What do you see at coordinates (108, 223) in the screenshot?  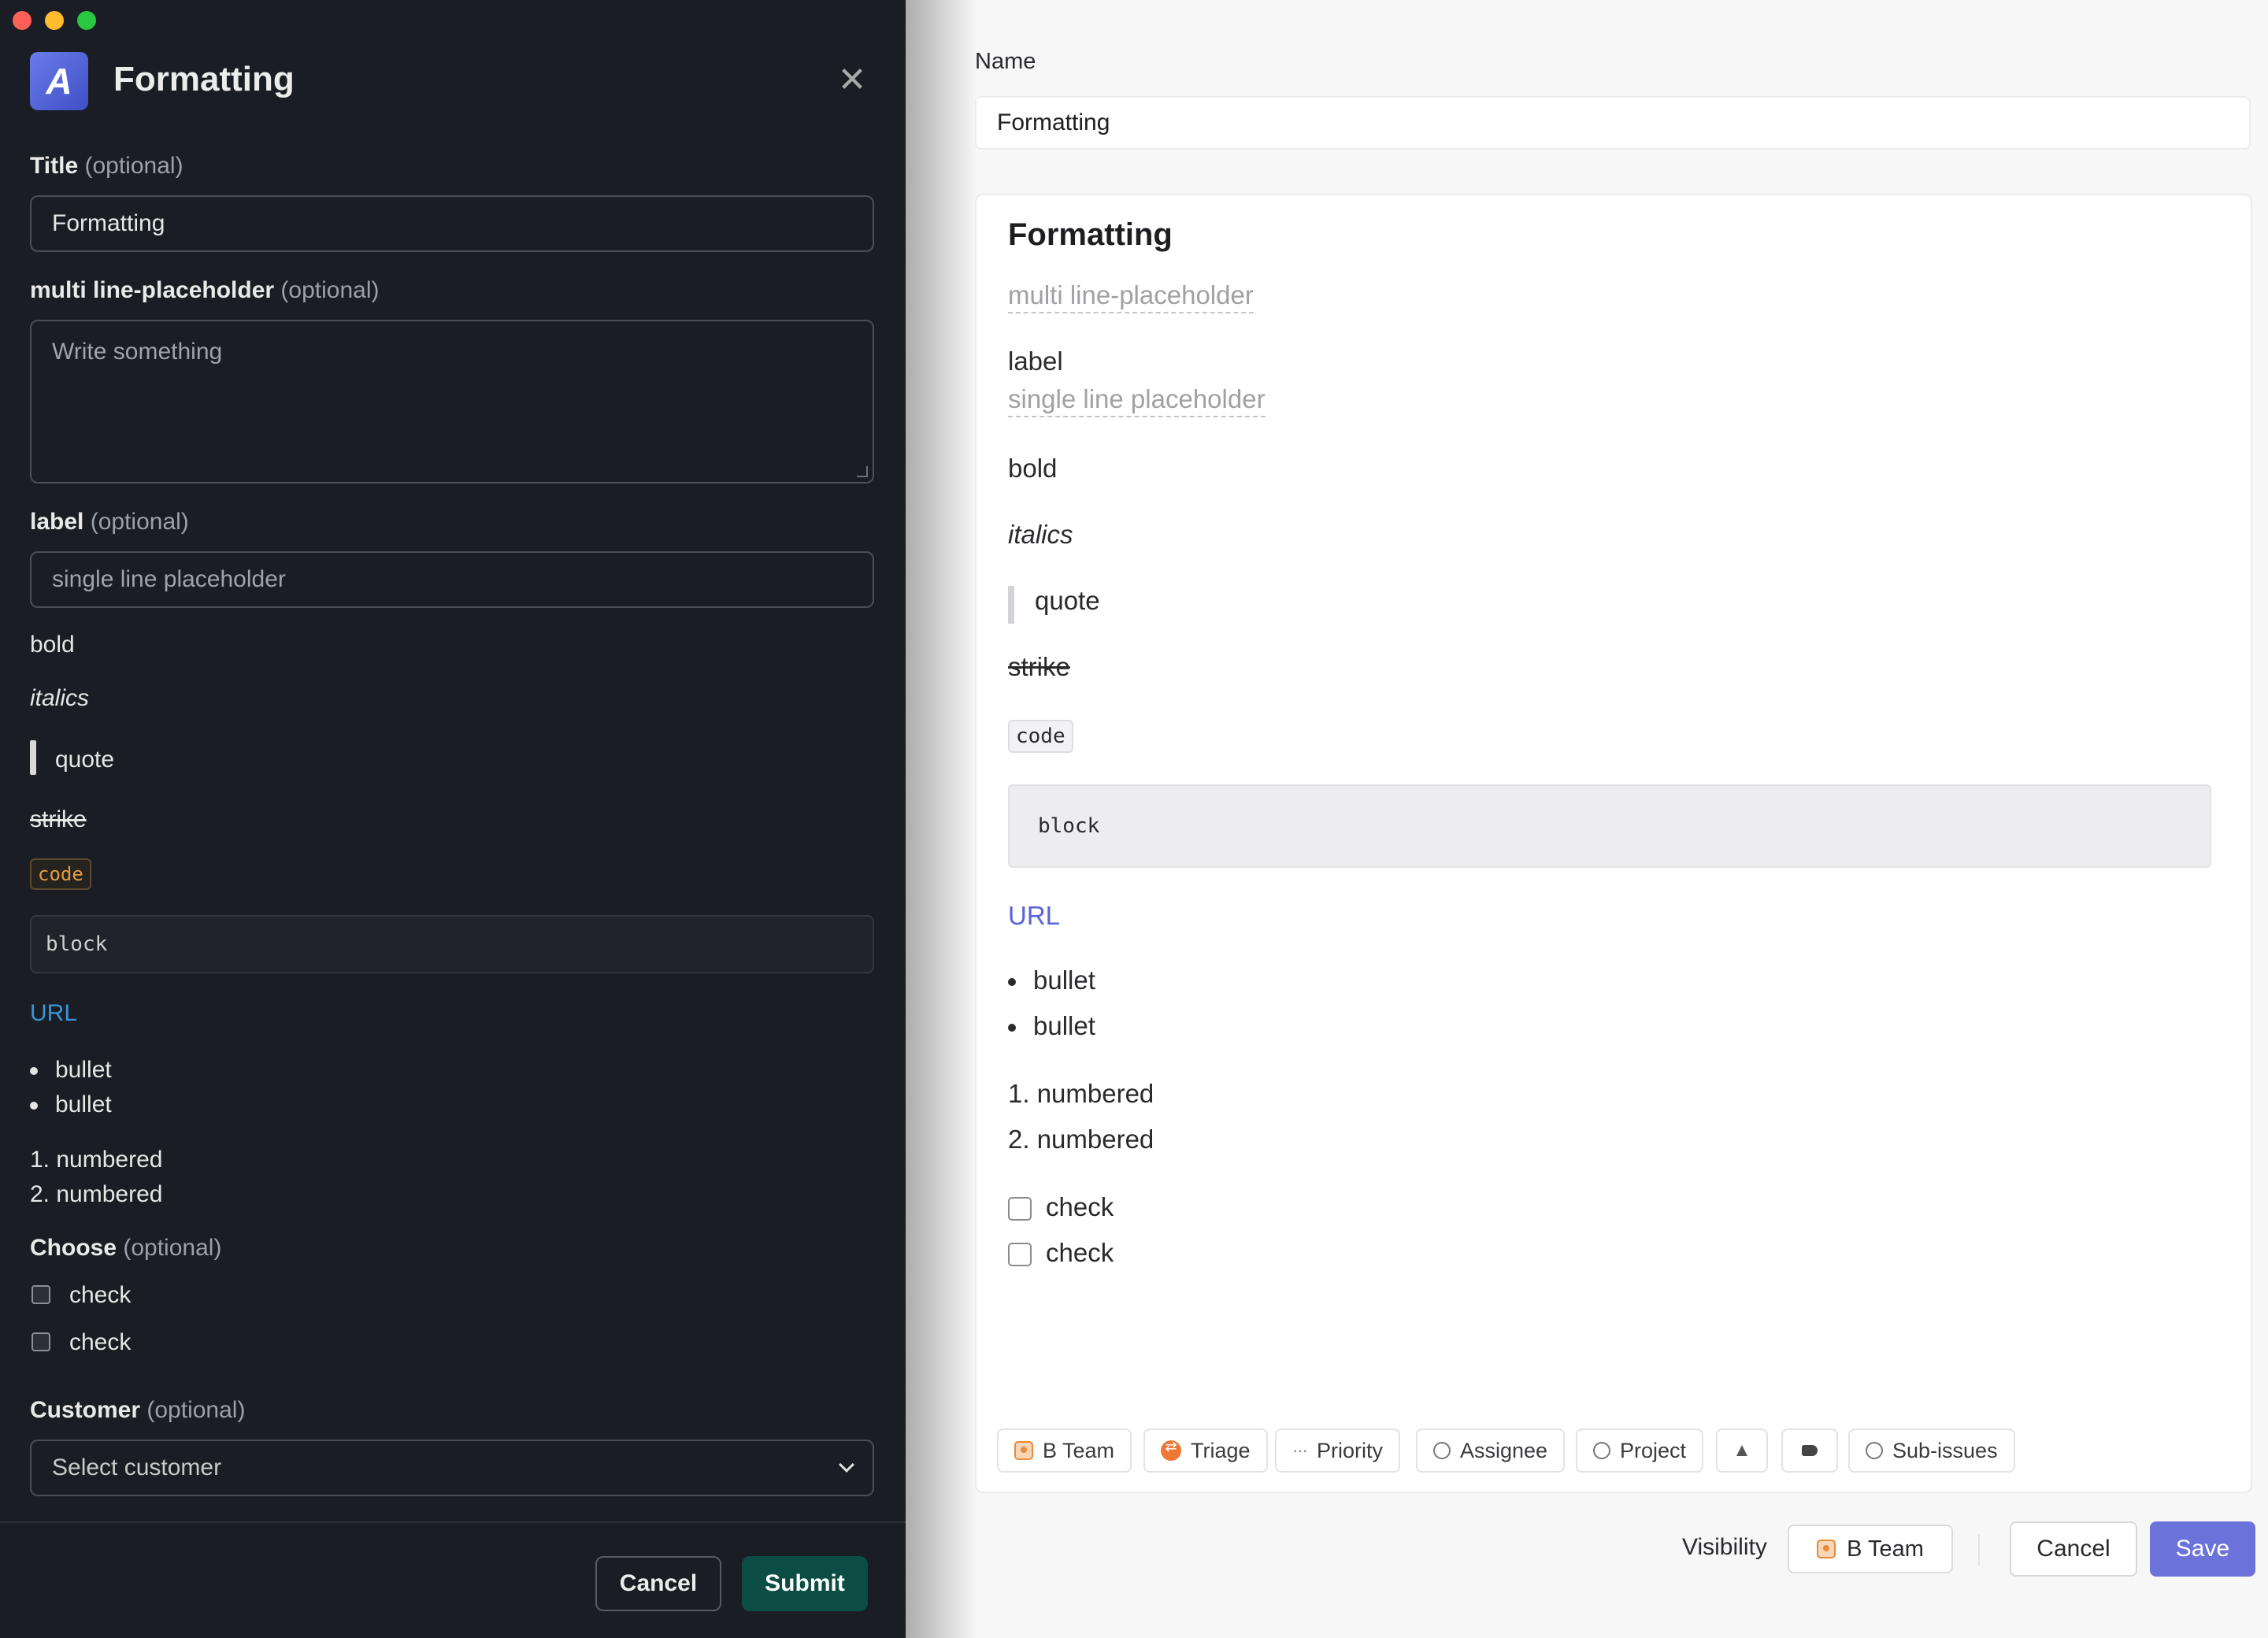 I see `title-input-value: Formatting` at bounding box center [108, 223].